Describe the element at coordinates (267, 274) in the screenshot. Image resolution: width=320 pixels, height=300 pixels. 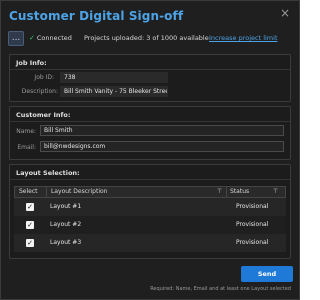
I see `send-button: Send` at that location.